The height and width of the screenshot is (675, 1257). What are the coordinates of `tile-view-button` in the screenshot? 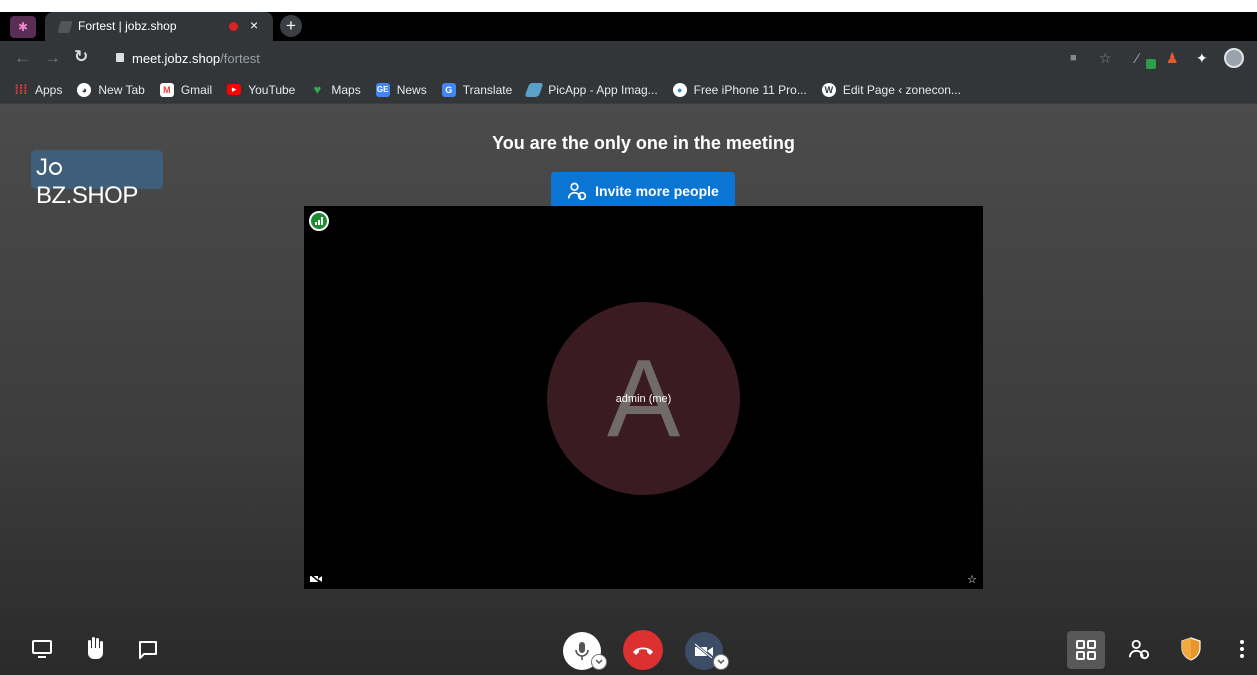 It's located at (1086, 650).